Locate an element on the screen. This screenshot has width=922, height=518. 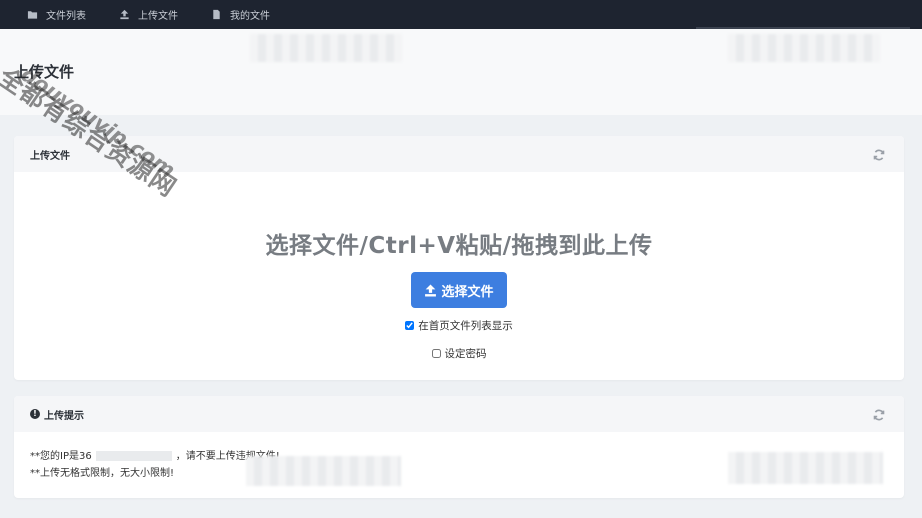
set-password-option: 设定密码 is located at coordinates (459, 353).